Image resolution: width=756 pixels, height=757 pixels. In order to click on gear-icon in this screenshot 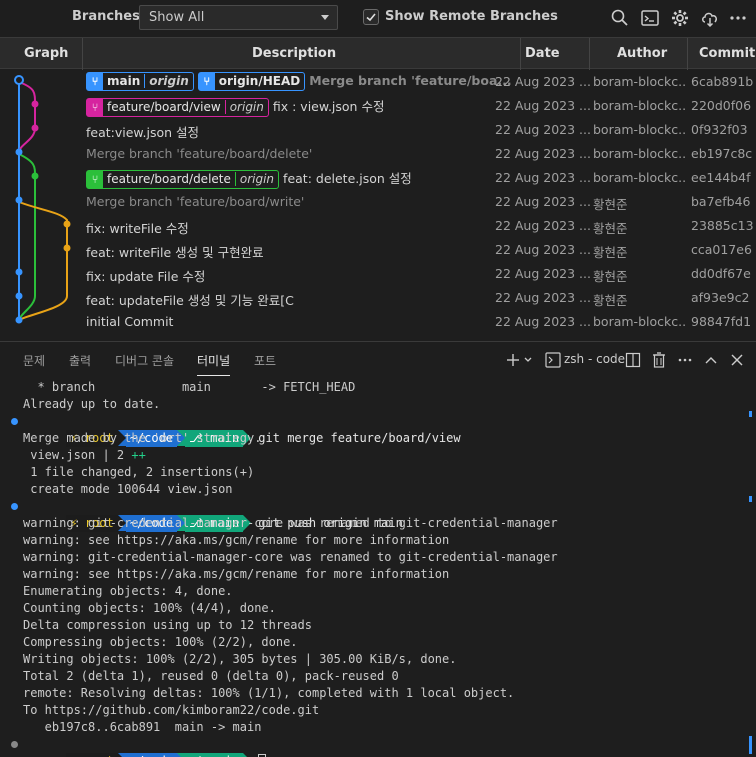, I will do `click(680, 18)`.